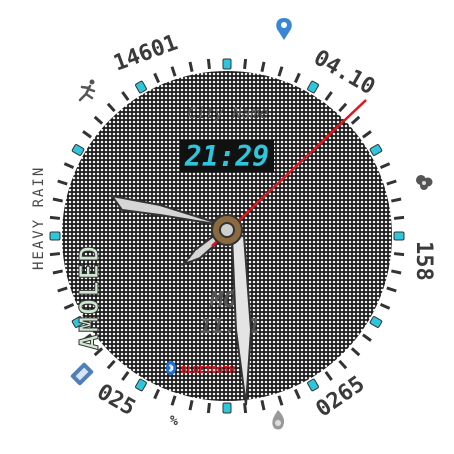 This screenshot has height=454, width=454. What do you see at coordinates (423, 261) in the screenshot?
I see `heart-rate-value: 158` at bounding box center [423, 261].